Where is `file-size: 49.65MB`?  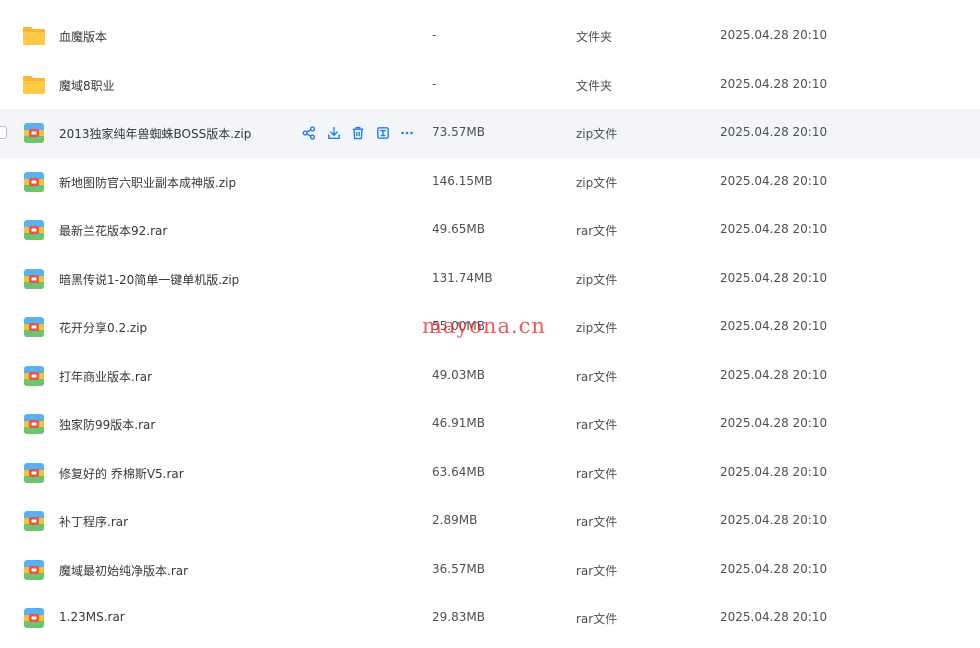
file-size: 49.65MB is located at coordinates (458, 229).